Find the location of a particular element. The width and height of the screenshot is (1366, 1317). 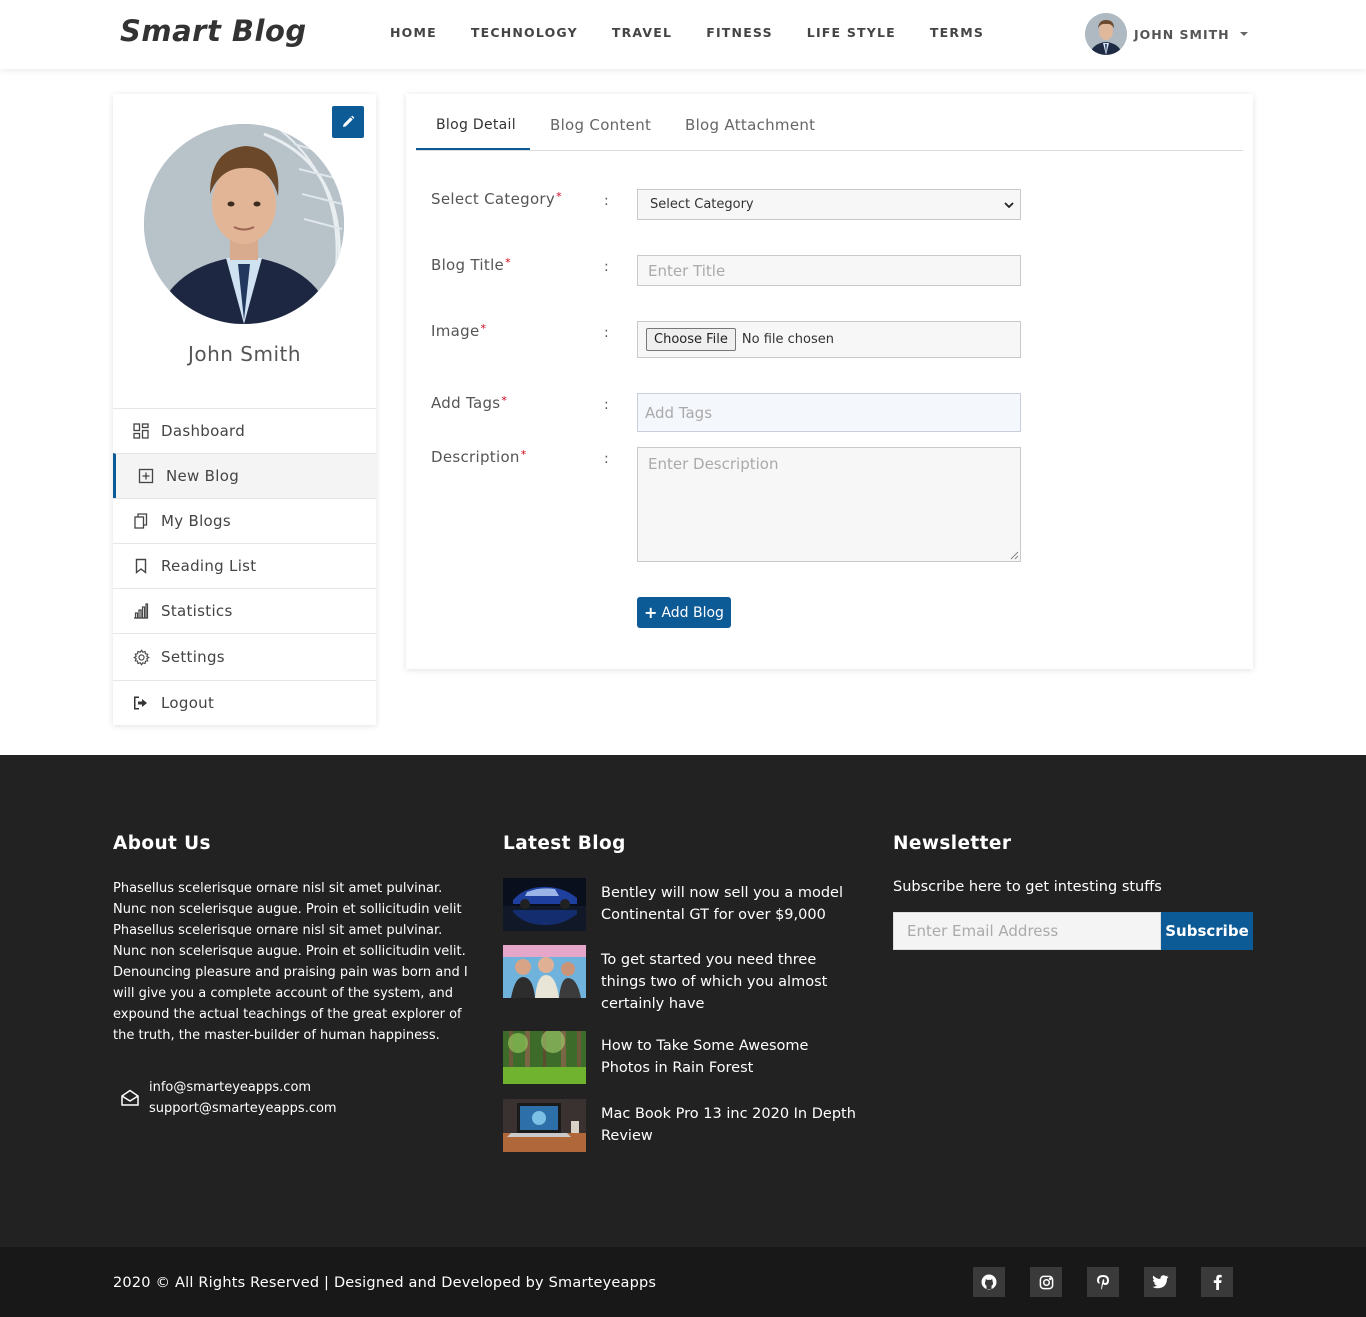

category-select: Select Category is located at coordinates (829, 204).